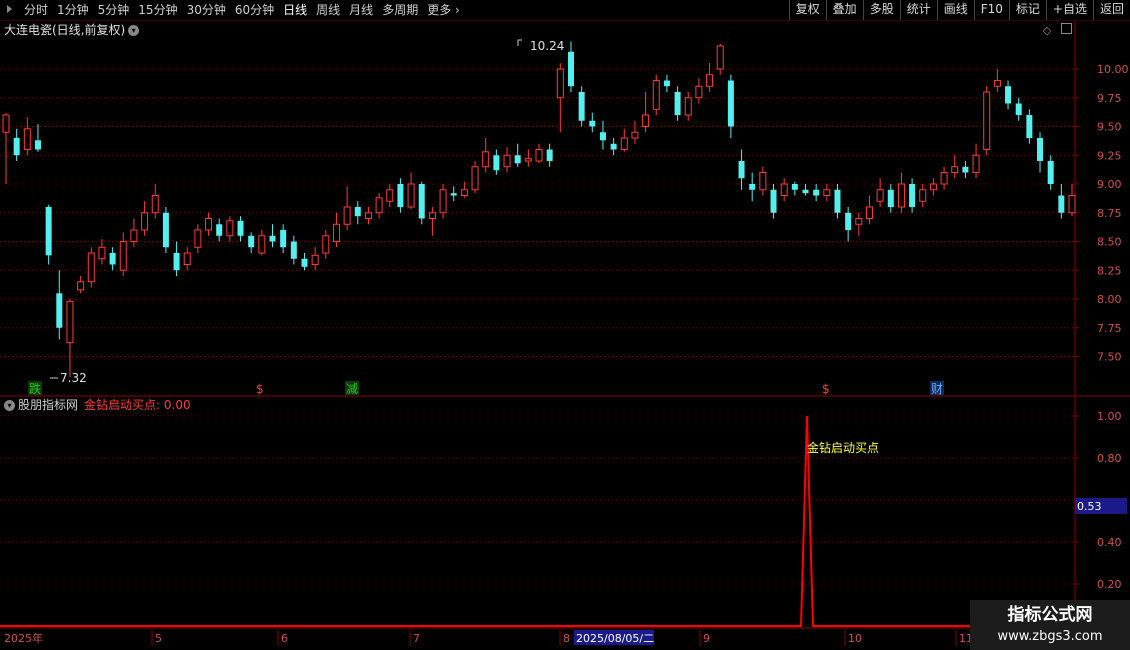 The width and height of the screenshot is (1130, 650). What do you see at coordinates (1113, 69) in the screenshot?
I see `price-tick: 10.00` at bounding box center [1113, 69].